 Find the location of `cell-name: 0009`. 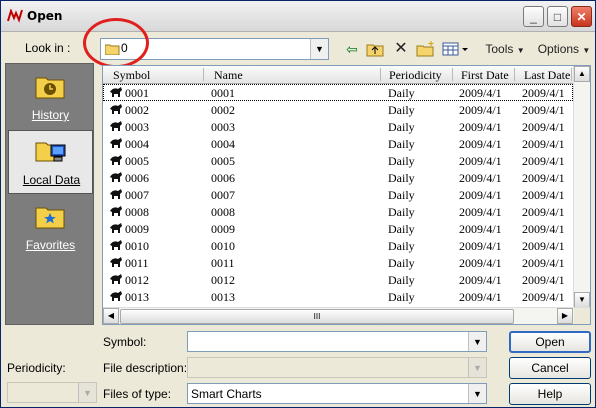

cell-name: 0009 is located at coordinates (223, 229).